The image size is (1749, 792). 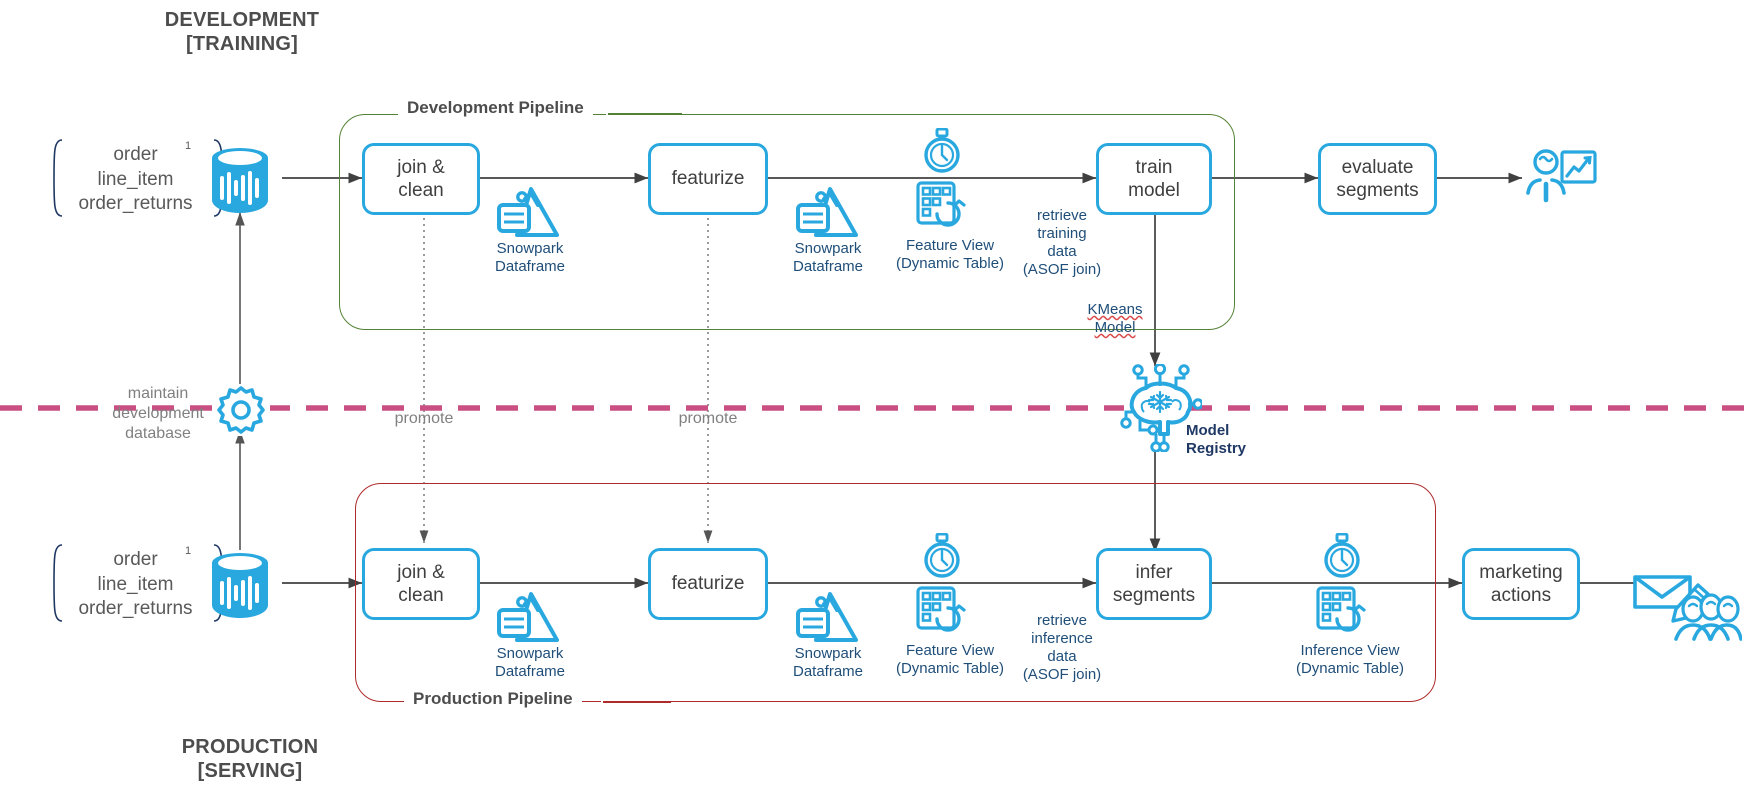 I want to click on kmeans-model-label: KMeans Model, so click(x=1115, y=310).